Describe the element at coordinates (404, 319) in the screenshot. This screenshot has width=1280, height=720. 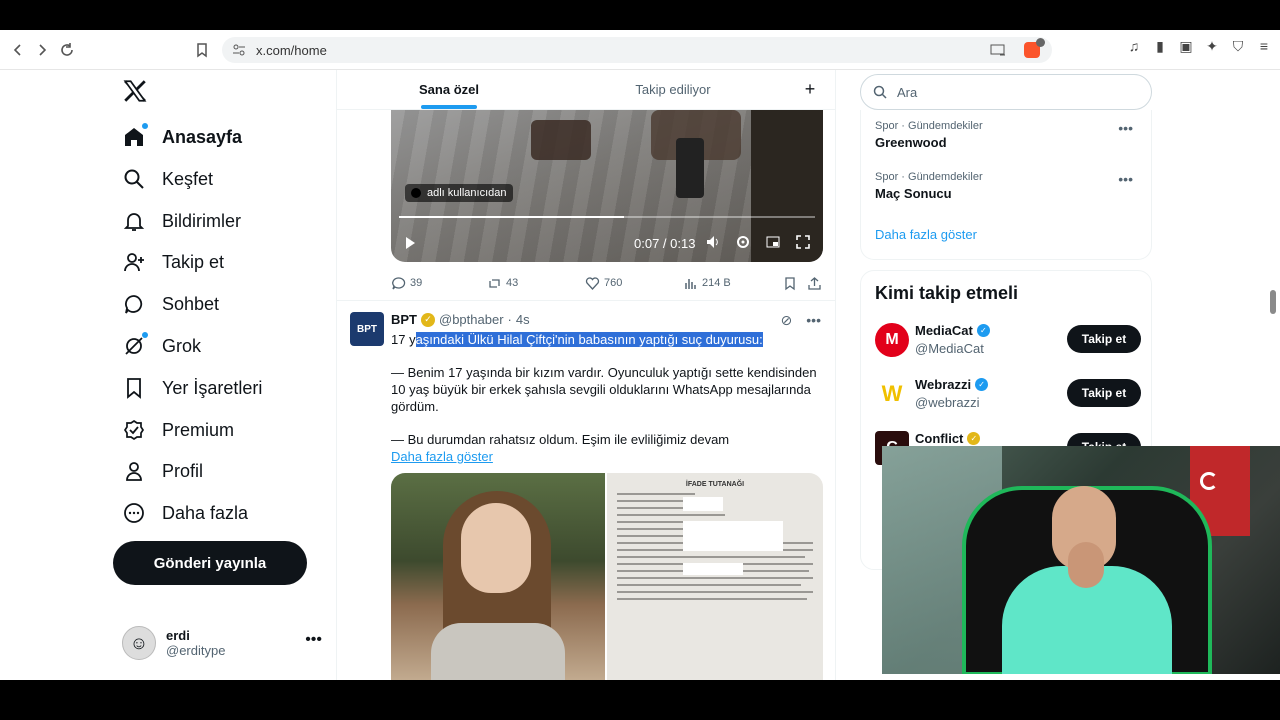
I see `tweet-author-name: BPT` at that location.